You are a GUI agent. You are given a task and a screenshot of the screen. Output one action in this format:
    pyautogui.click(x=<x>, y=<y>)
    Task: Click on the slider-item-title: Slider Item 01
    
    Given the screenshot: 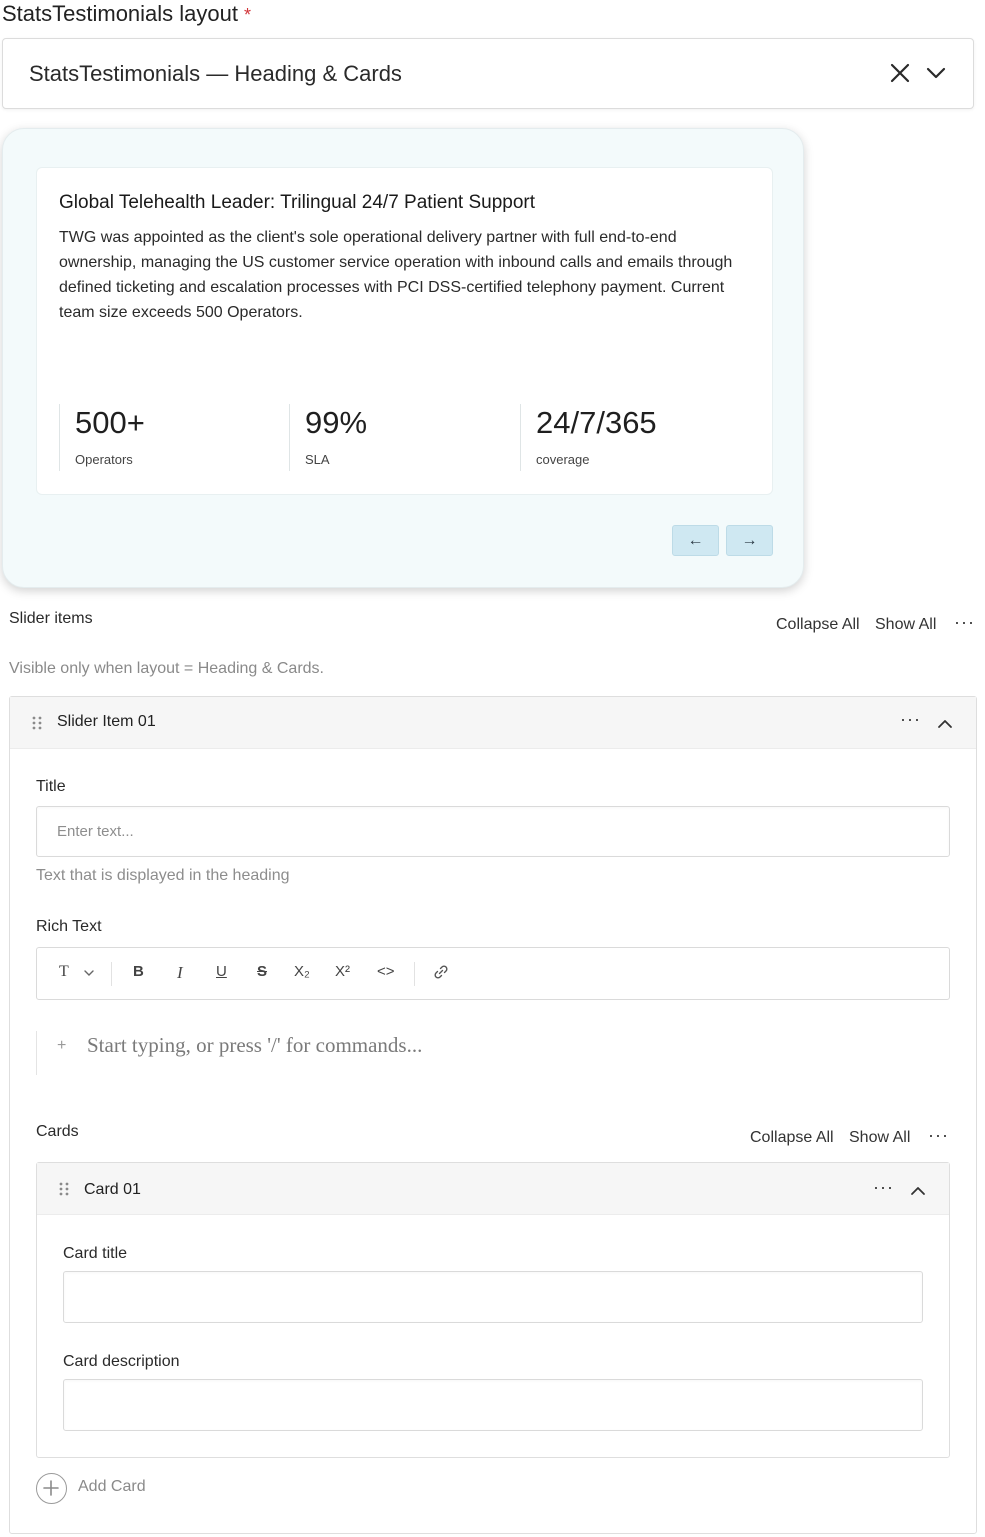 What is the action you would take?
    pyautogui.click(x=106, y=721)
    